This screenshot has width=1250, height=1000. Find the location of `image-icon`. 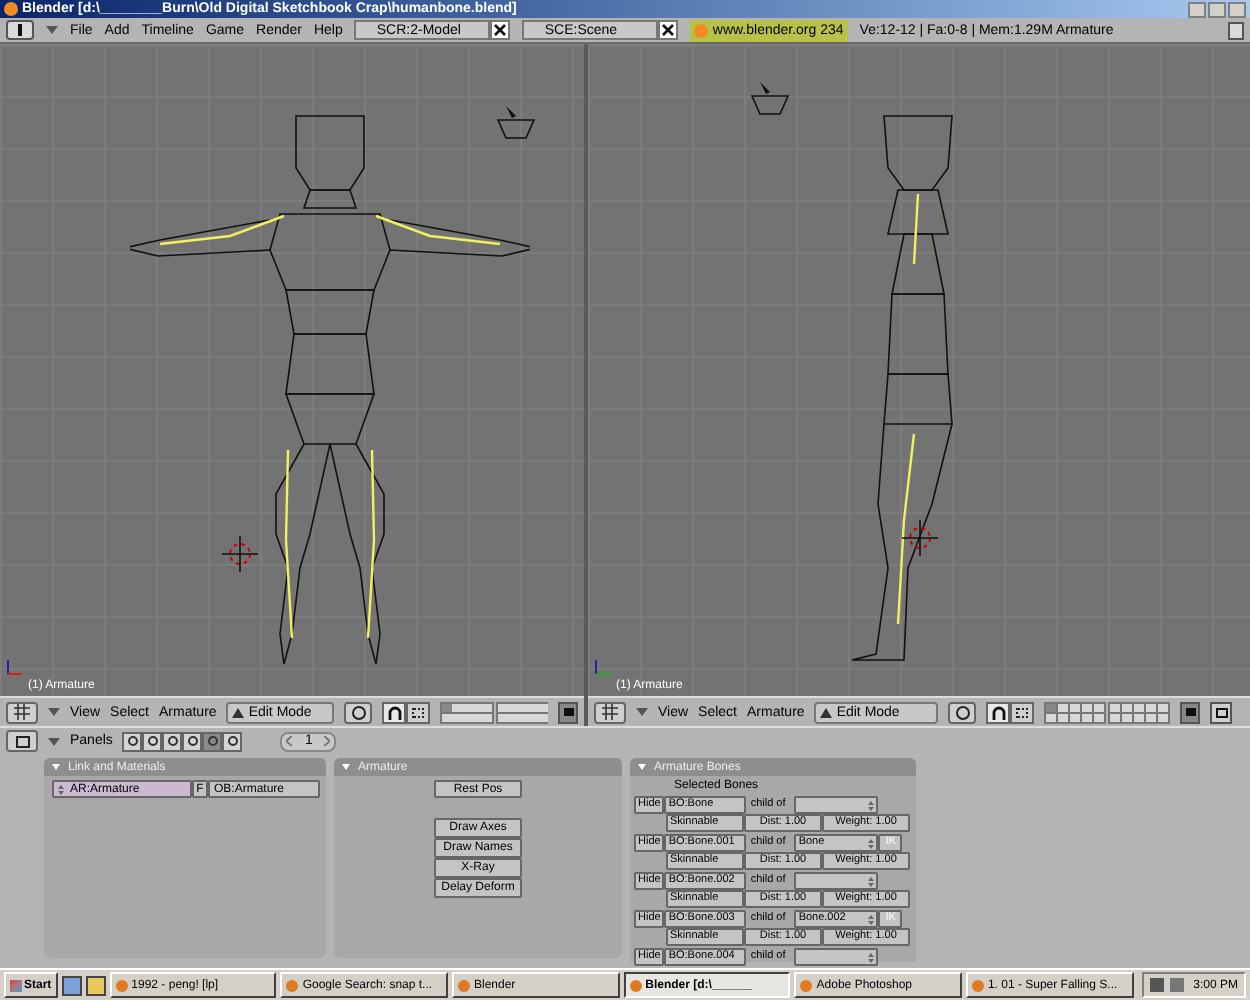

image-icon is located at coordinates (1221, 712).